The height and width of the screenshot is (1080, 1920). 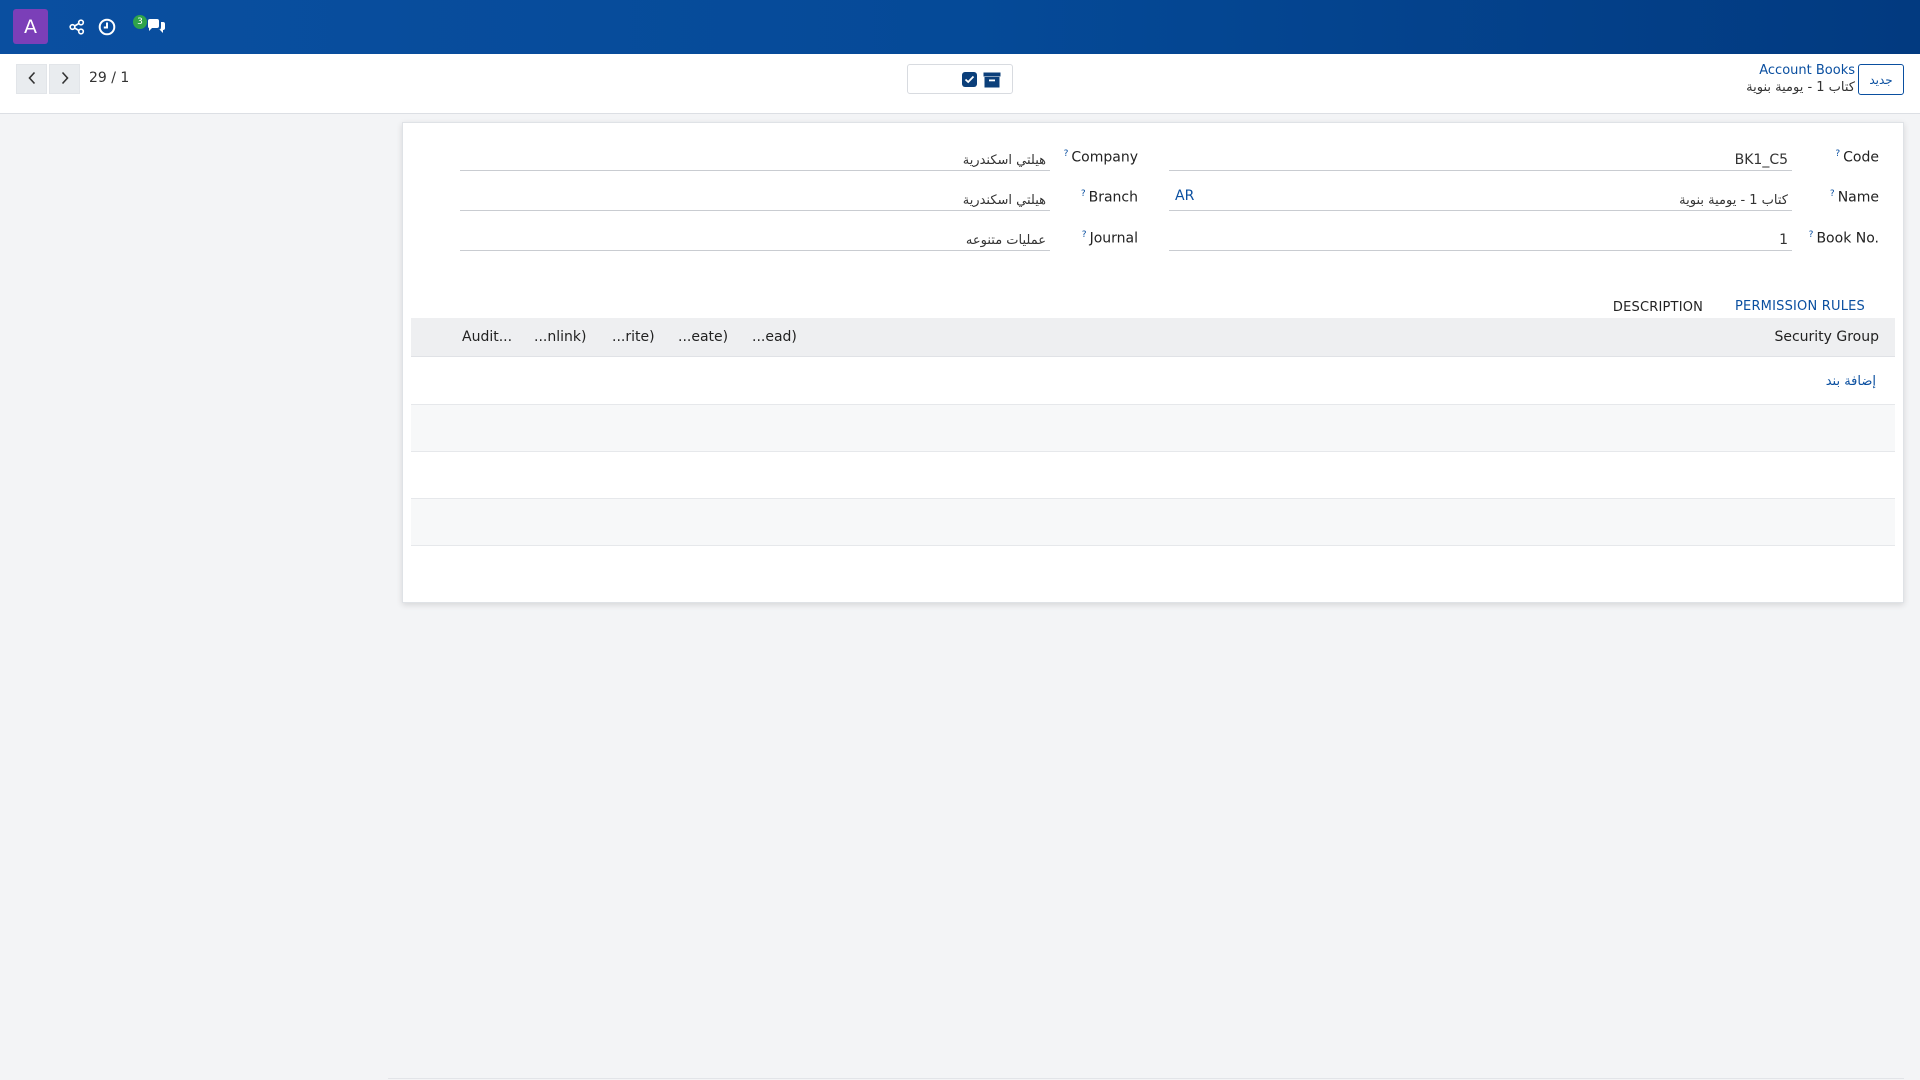 I want to click on chevron-right-icon, so click(x=65, y=79).